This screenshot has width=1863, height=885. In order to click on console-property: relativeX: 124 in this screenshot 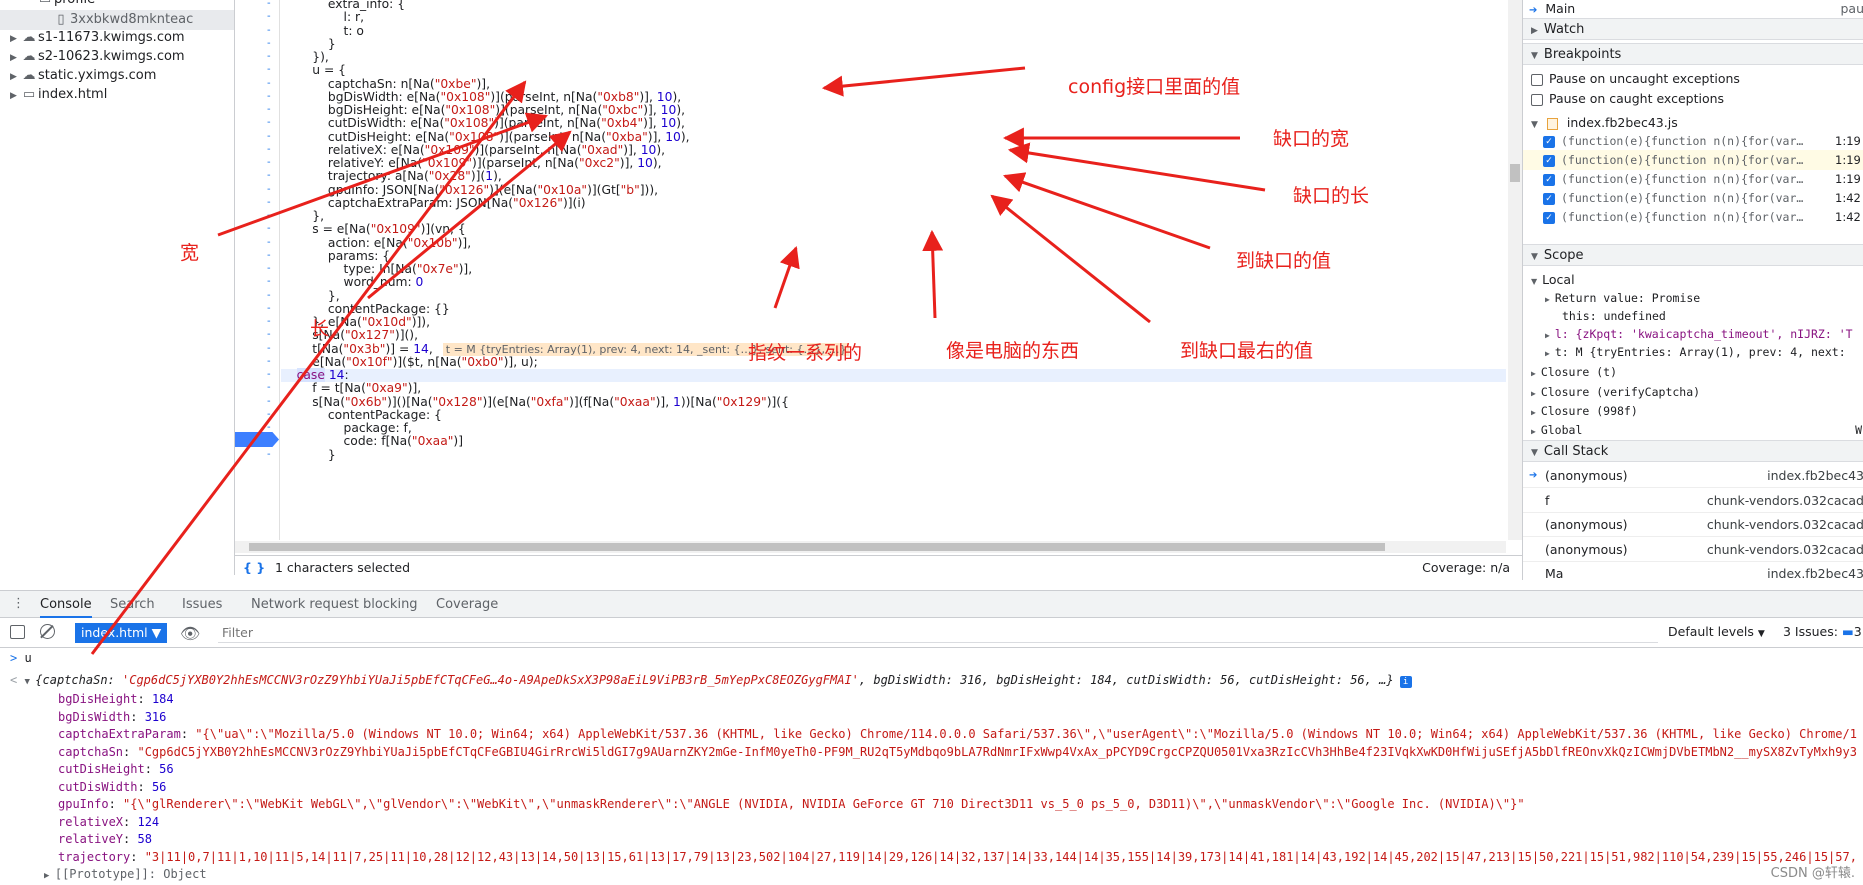, I will do `click(108, 822)`.